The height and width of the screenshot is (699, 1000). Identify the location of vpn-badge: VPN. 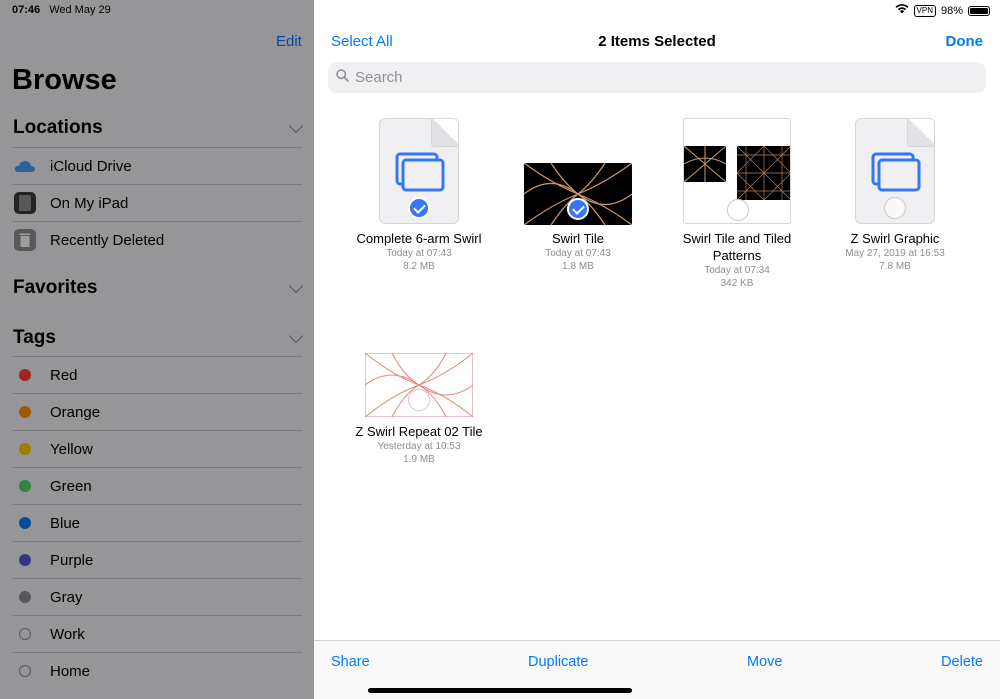
(924, 10).